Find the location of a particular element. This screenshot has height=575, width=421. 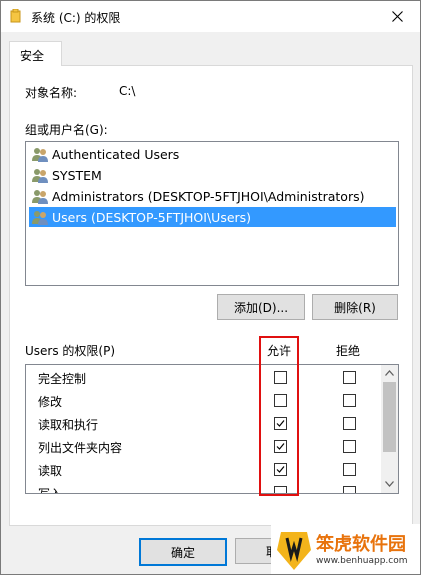

close-button is located at coordinates (397, 16).